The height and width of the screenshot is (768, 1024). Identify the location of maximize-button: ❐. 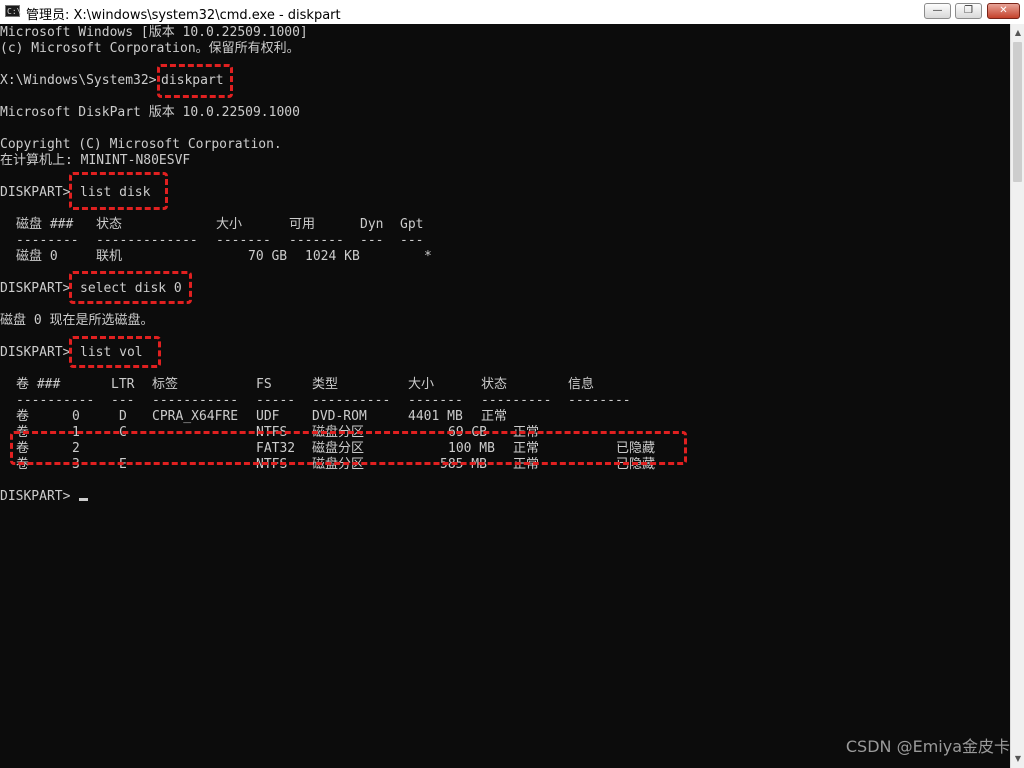
(968, 11).